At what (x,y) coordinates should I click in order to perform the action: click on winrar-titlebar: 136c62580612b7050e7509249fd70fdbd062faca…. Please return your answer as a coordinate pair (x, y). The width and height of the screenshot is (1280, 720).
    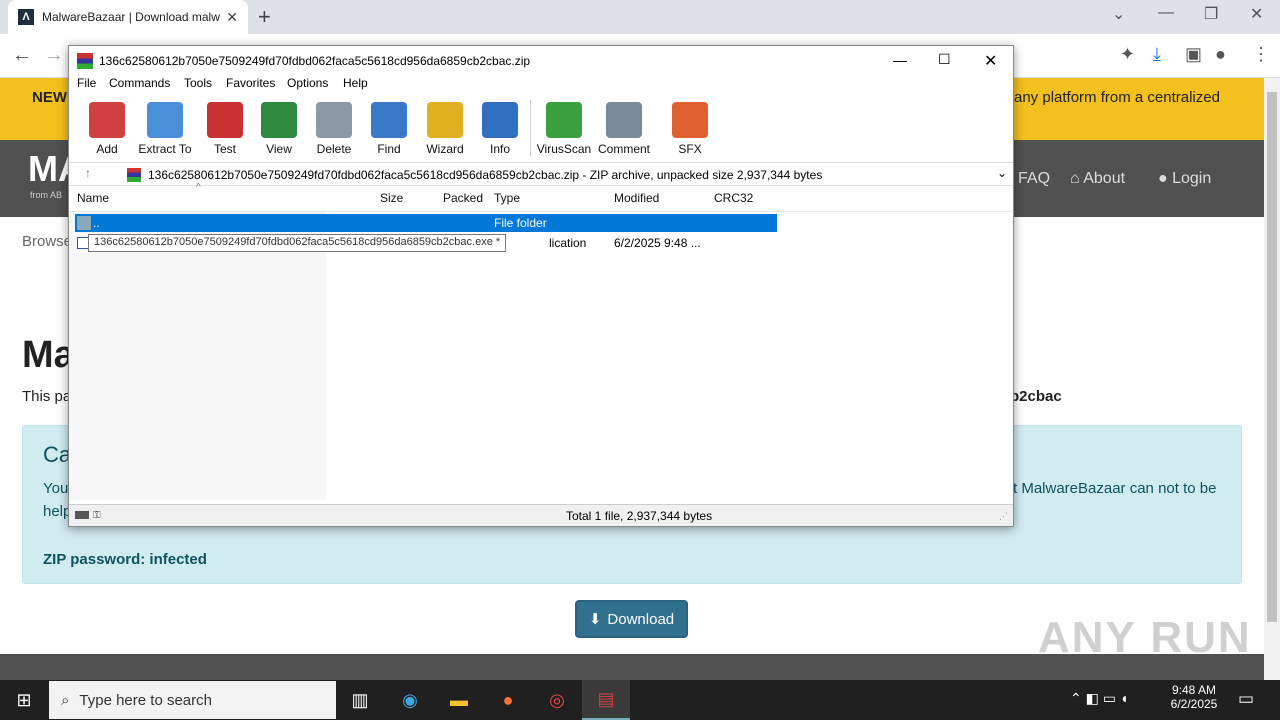
    Looking at the image, I should click on (541, 61).